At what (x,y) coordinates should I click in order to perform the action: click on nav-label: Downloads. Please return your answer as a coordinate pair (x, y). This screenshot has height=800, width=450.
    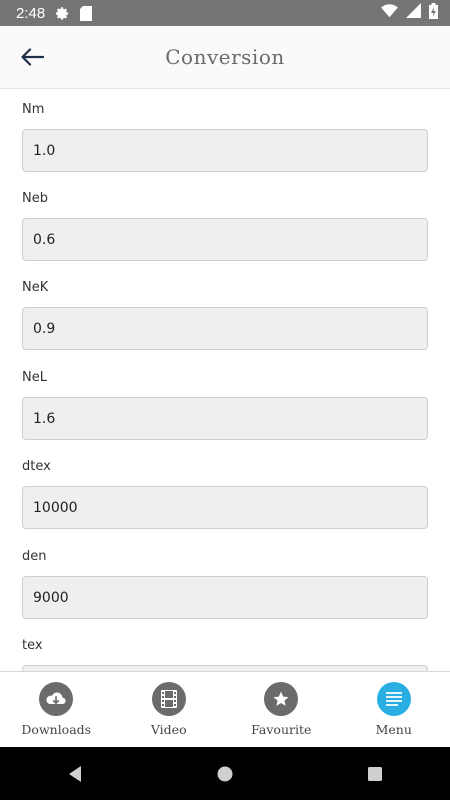
    Looking at the image, I should click on (56, 729).